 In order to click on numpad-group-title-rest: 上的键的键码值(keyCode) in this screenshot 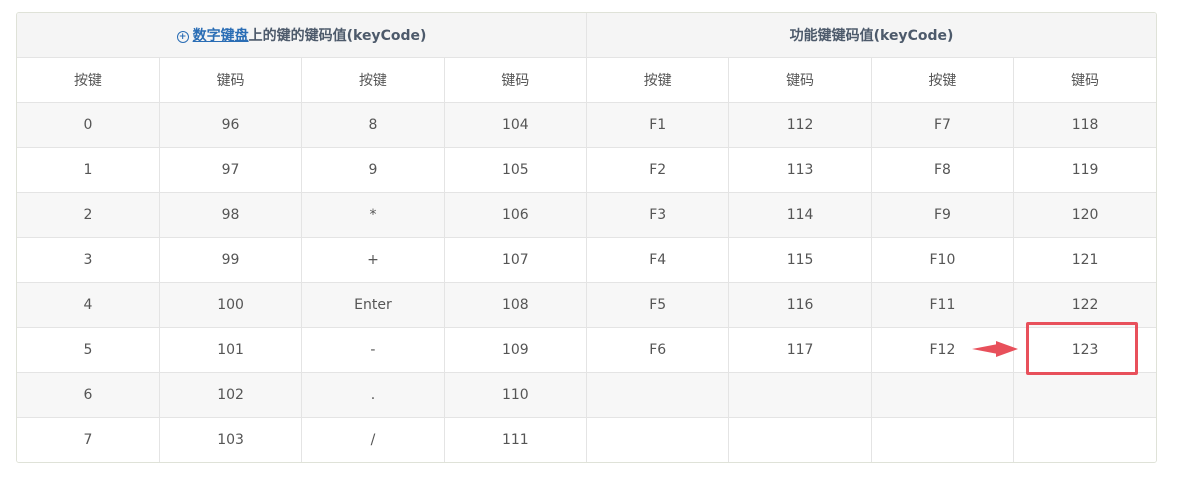, I will do `click(337, 36)`.